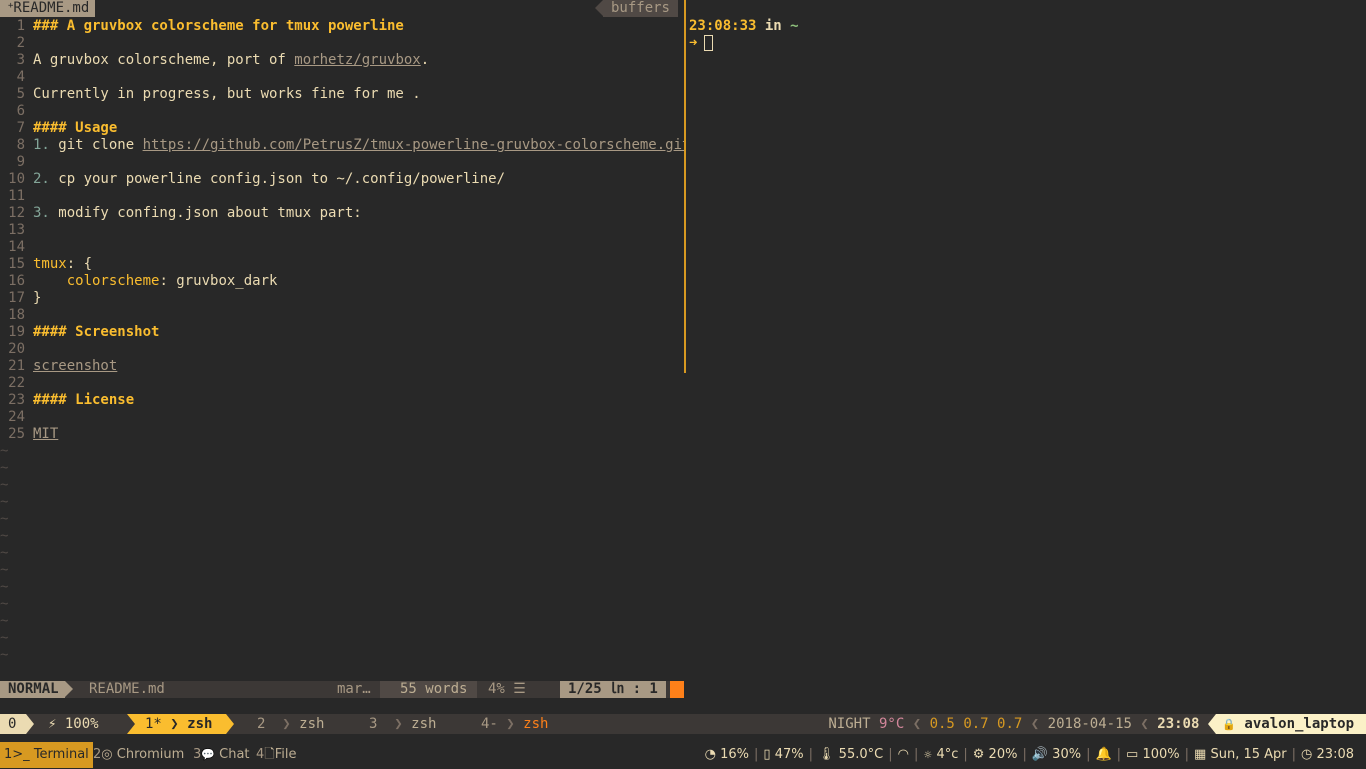 The height and width of the screenshot is (769, 1366). I want to click on calendar-icon: ▦, so click(1200, 754).